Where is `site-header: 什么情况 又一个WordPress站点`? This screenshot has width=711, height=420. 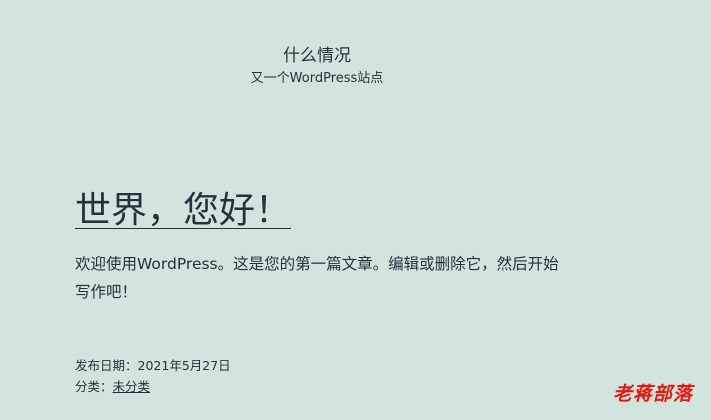 site-header: 什么情况 又一个WordPress站点 is located at coordinates (317, 66).